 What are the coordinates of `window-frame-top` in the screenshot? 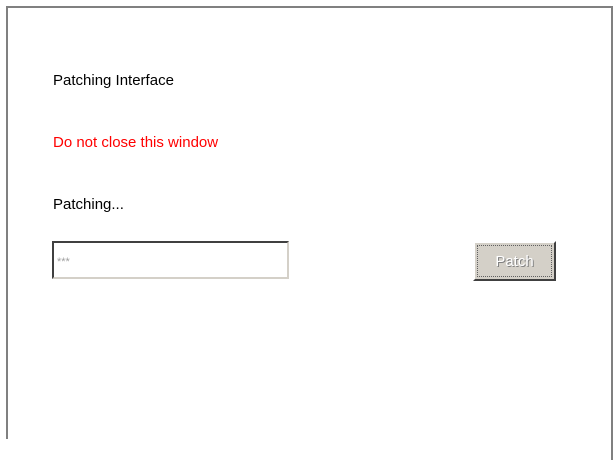 It's located at (309, 7).